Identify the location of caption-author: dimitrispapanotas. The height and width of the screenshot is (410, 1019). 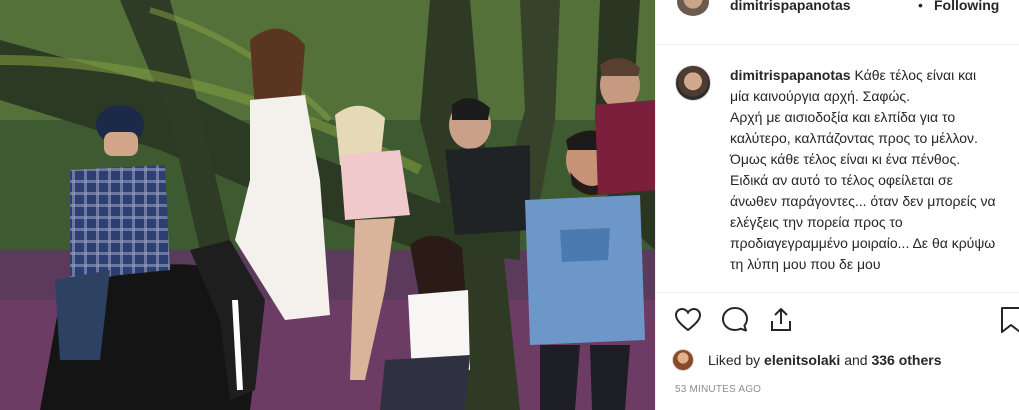
(790, 75).